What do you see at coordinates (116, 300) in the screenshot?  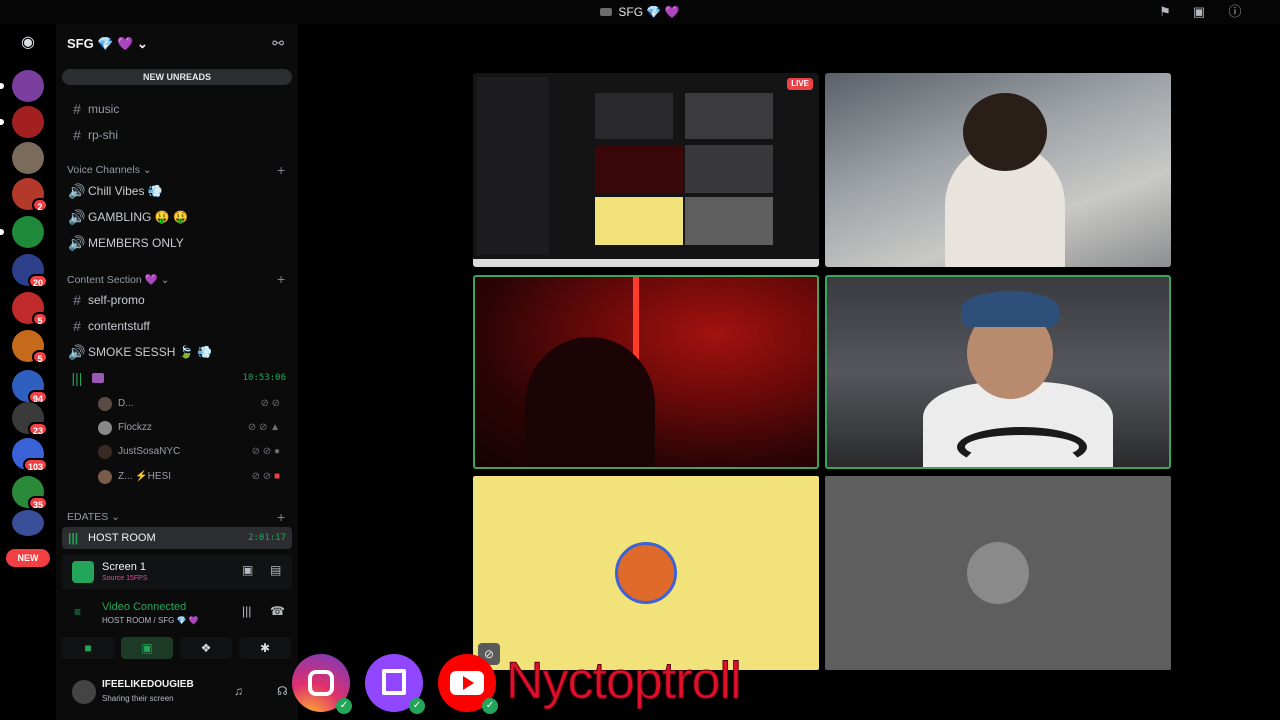 I see `channel-label: self-promo` at bounding box center [116, 300].